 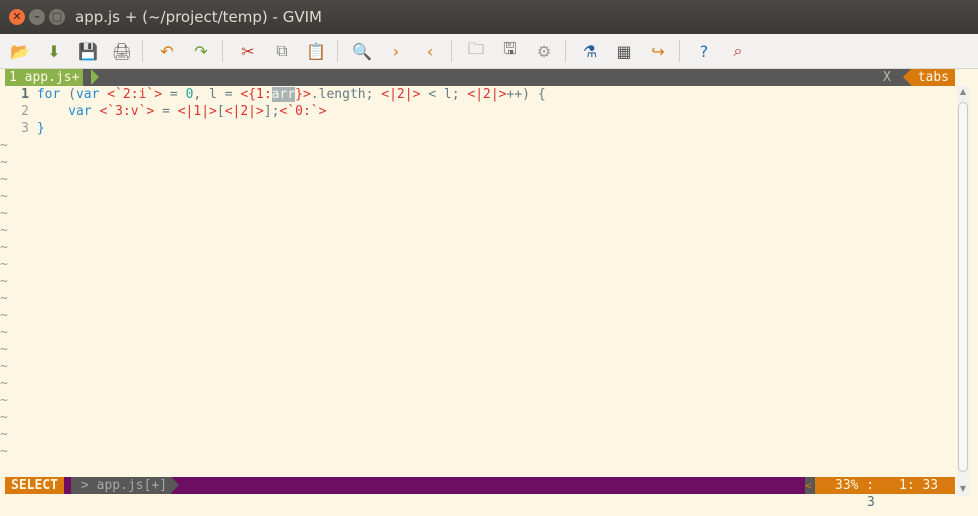 I want to click on paste-icon: 📋, so click(x=316, y=51).